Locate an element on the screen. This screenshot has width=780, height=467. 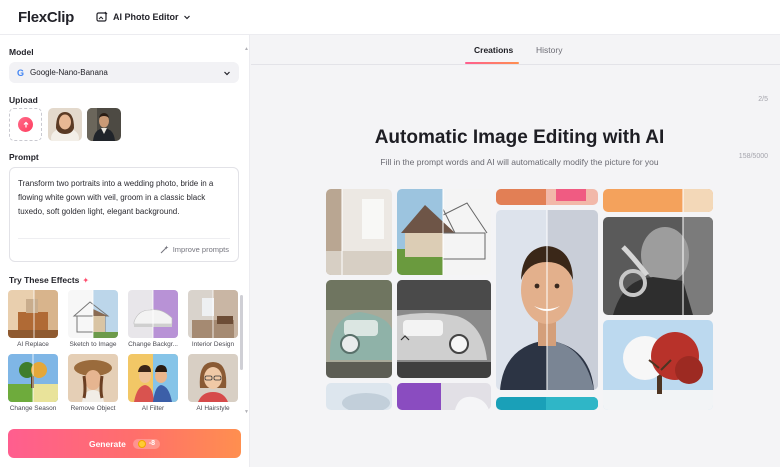
sample-image-purple-strip is located at coordinates (444, 396).